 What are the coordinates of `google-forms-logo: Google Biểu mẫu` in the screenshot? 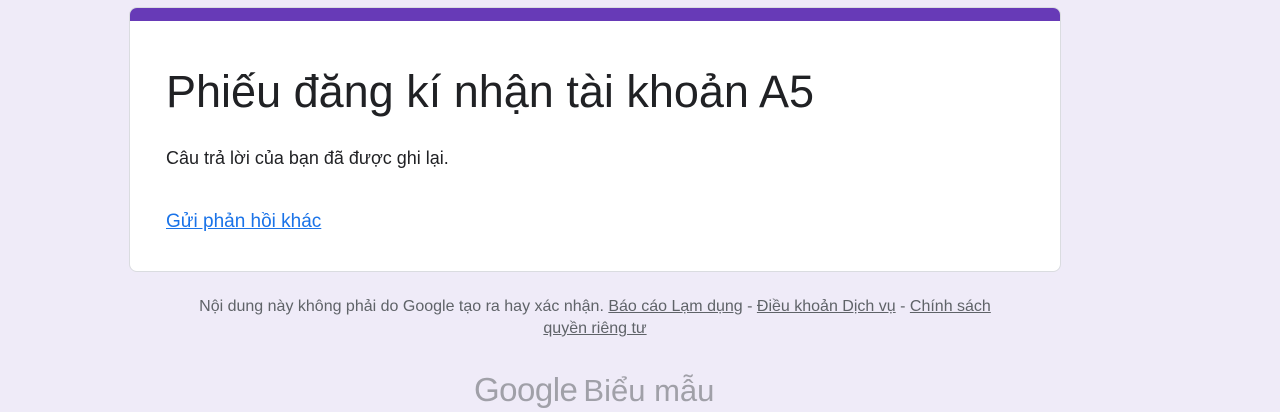 It's located at (594, 390).